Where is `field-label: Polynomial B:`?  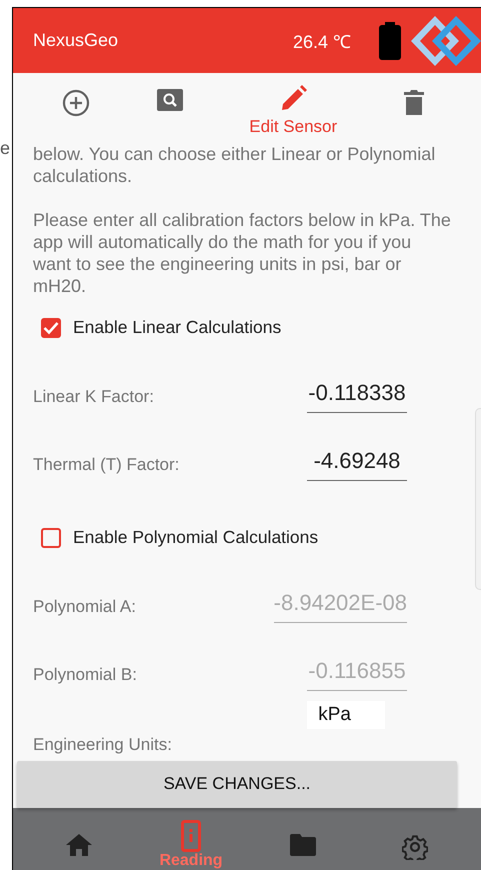
field-label: Polynomial B: is located at coordinates (85, 675).